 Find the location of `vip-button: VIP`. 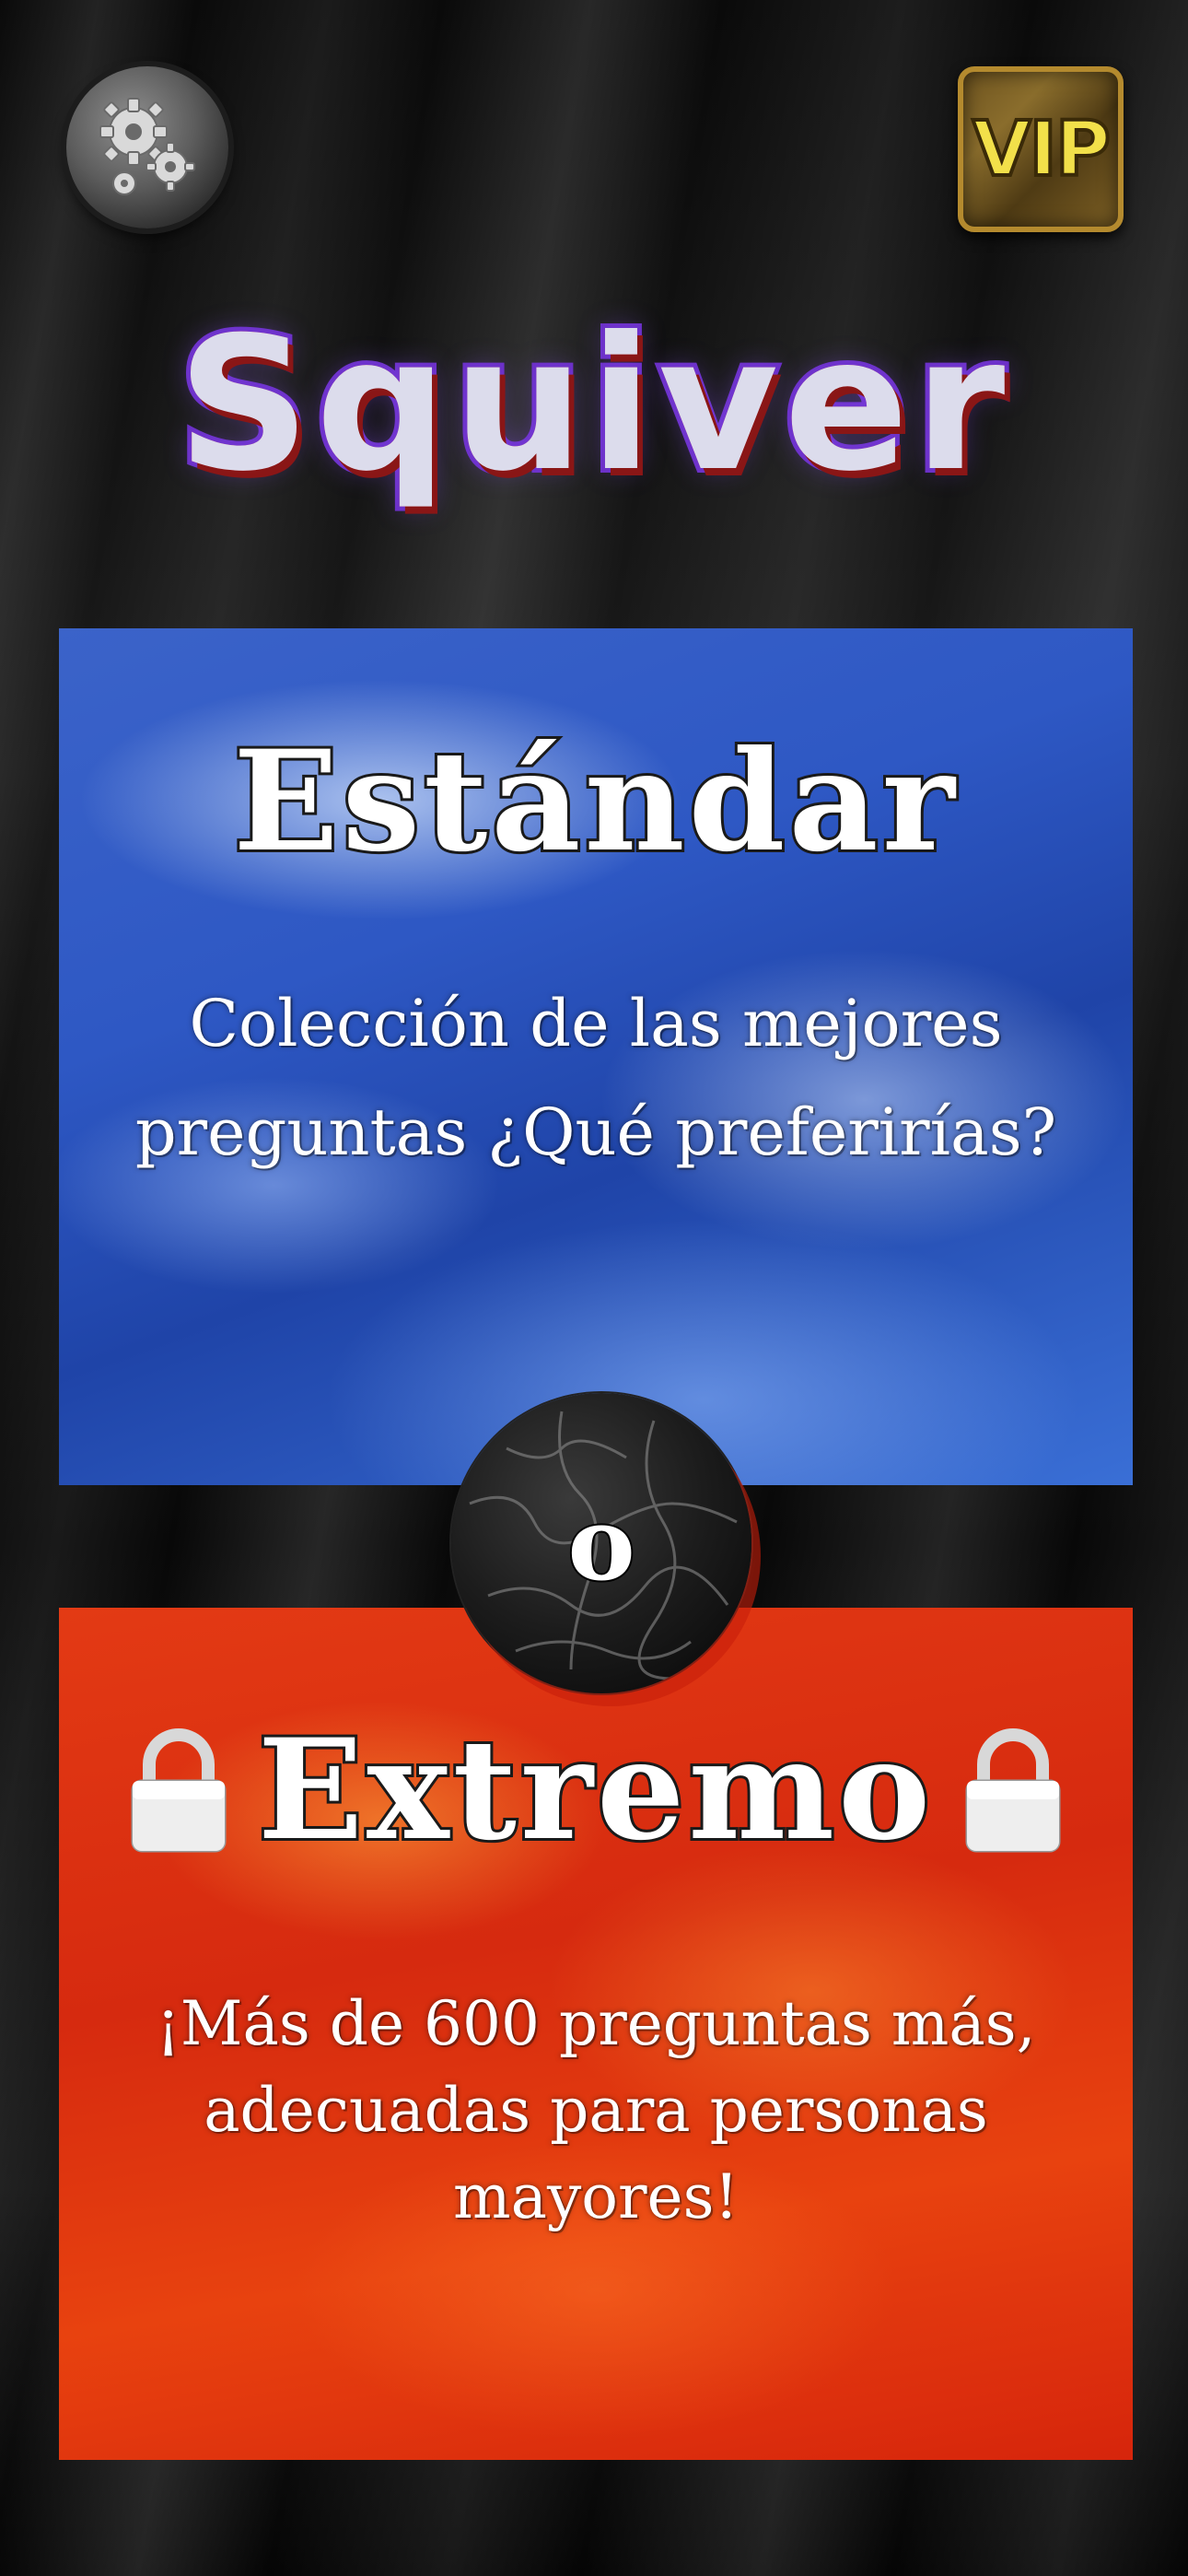

vip-button: VIP is located at coordinates (1041, 149).